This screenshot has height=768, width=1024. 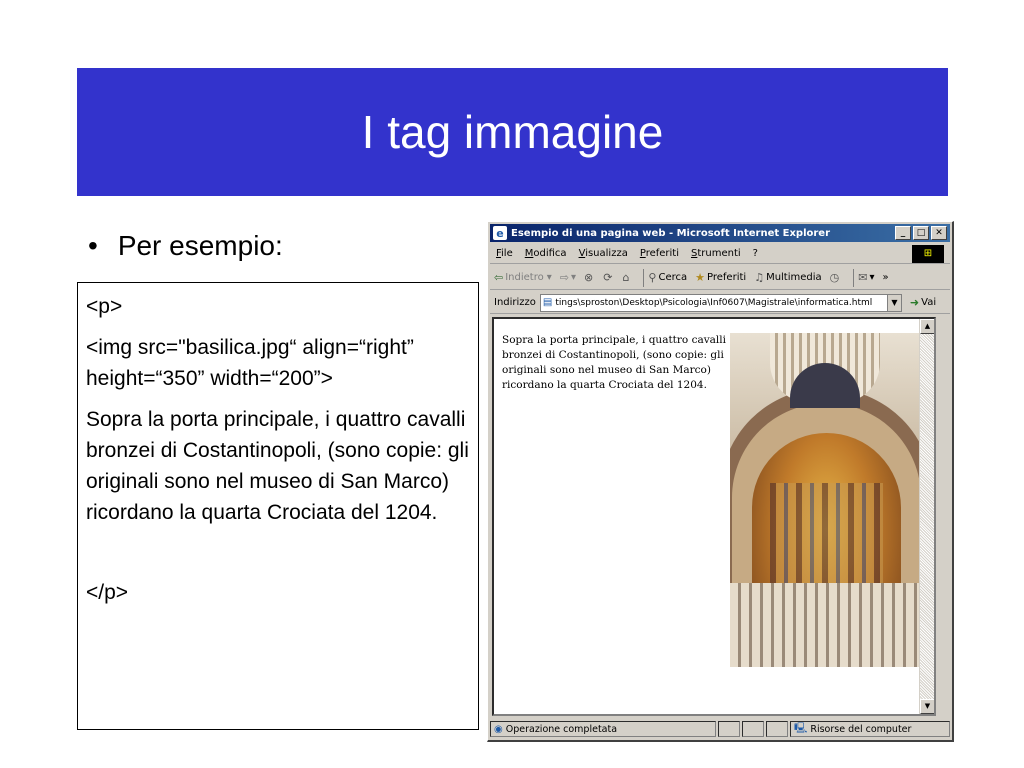 I want to click on go-button: ➜ Vai, so click(x=923, y=302).